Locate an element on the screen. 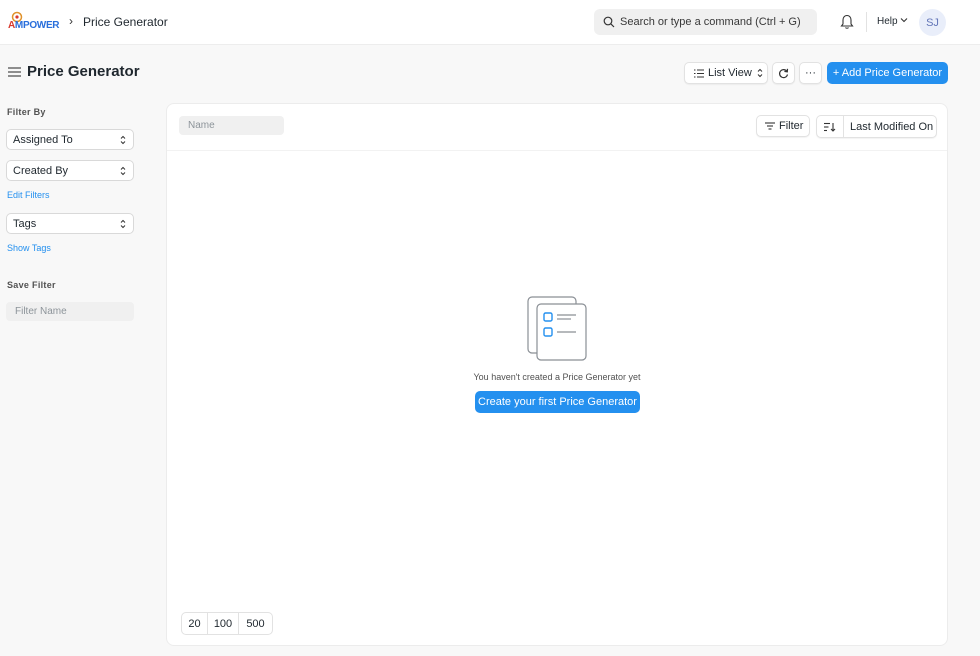 The height and width of the screenshot is (656, 980). sort-selector: Last Modified On is located at coordinates (876, 126).